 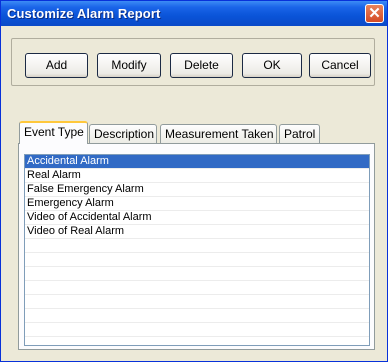 What do you see at coordinates (129, 65) in the screenshot?
I see `modify-button: Modify` at bounding box center [129, 65].